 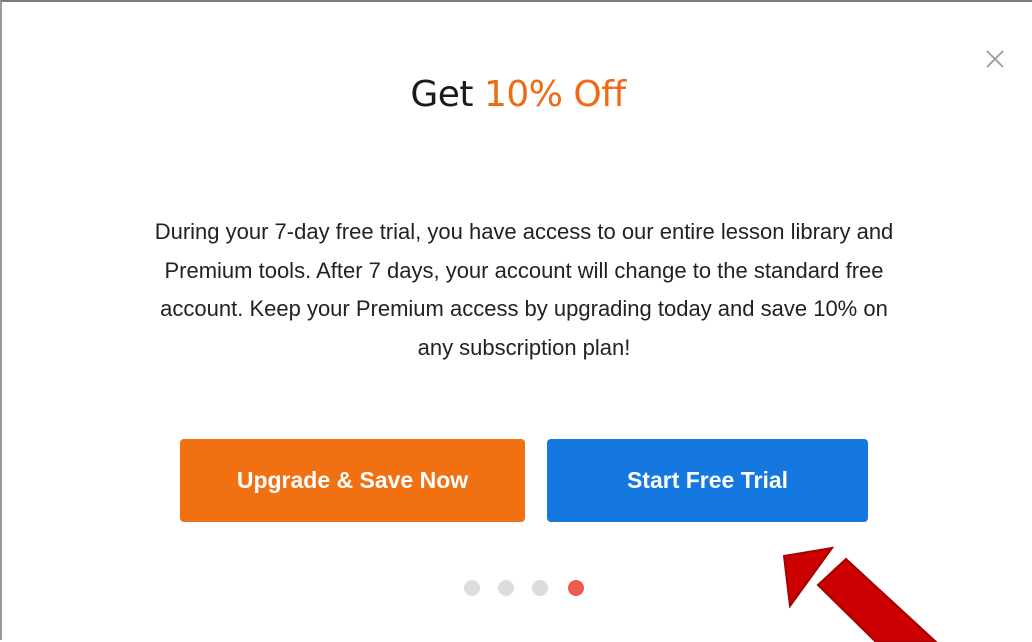 I want to click on upgrade-save-now-button: Upgrade & Save Now, so click(x=352, y=480).